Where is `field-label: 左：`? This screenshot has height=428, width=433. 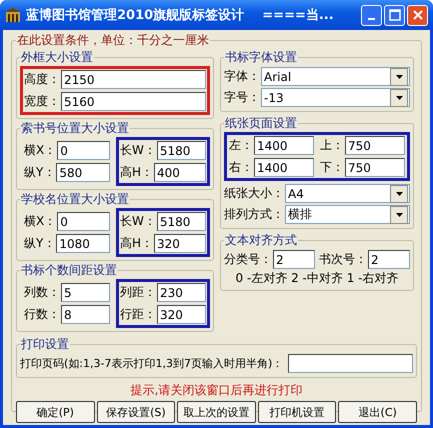 field-label: 左： is located at coordinates (241, 145).